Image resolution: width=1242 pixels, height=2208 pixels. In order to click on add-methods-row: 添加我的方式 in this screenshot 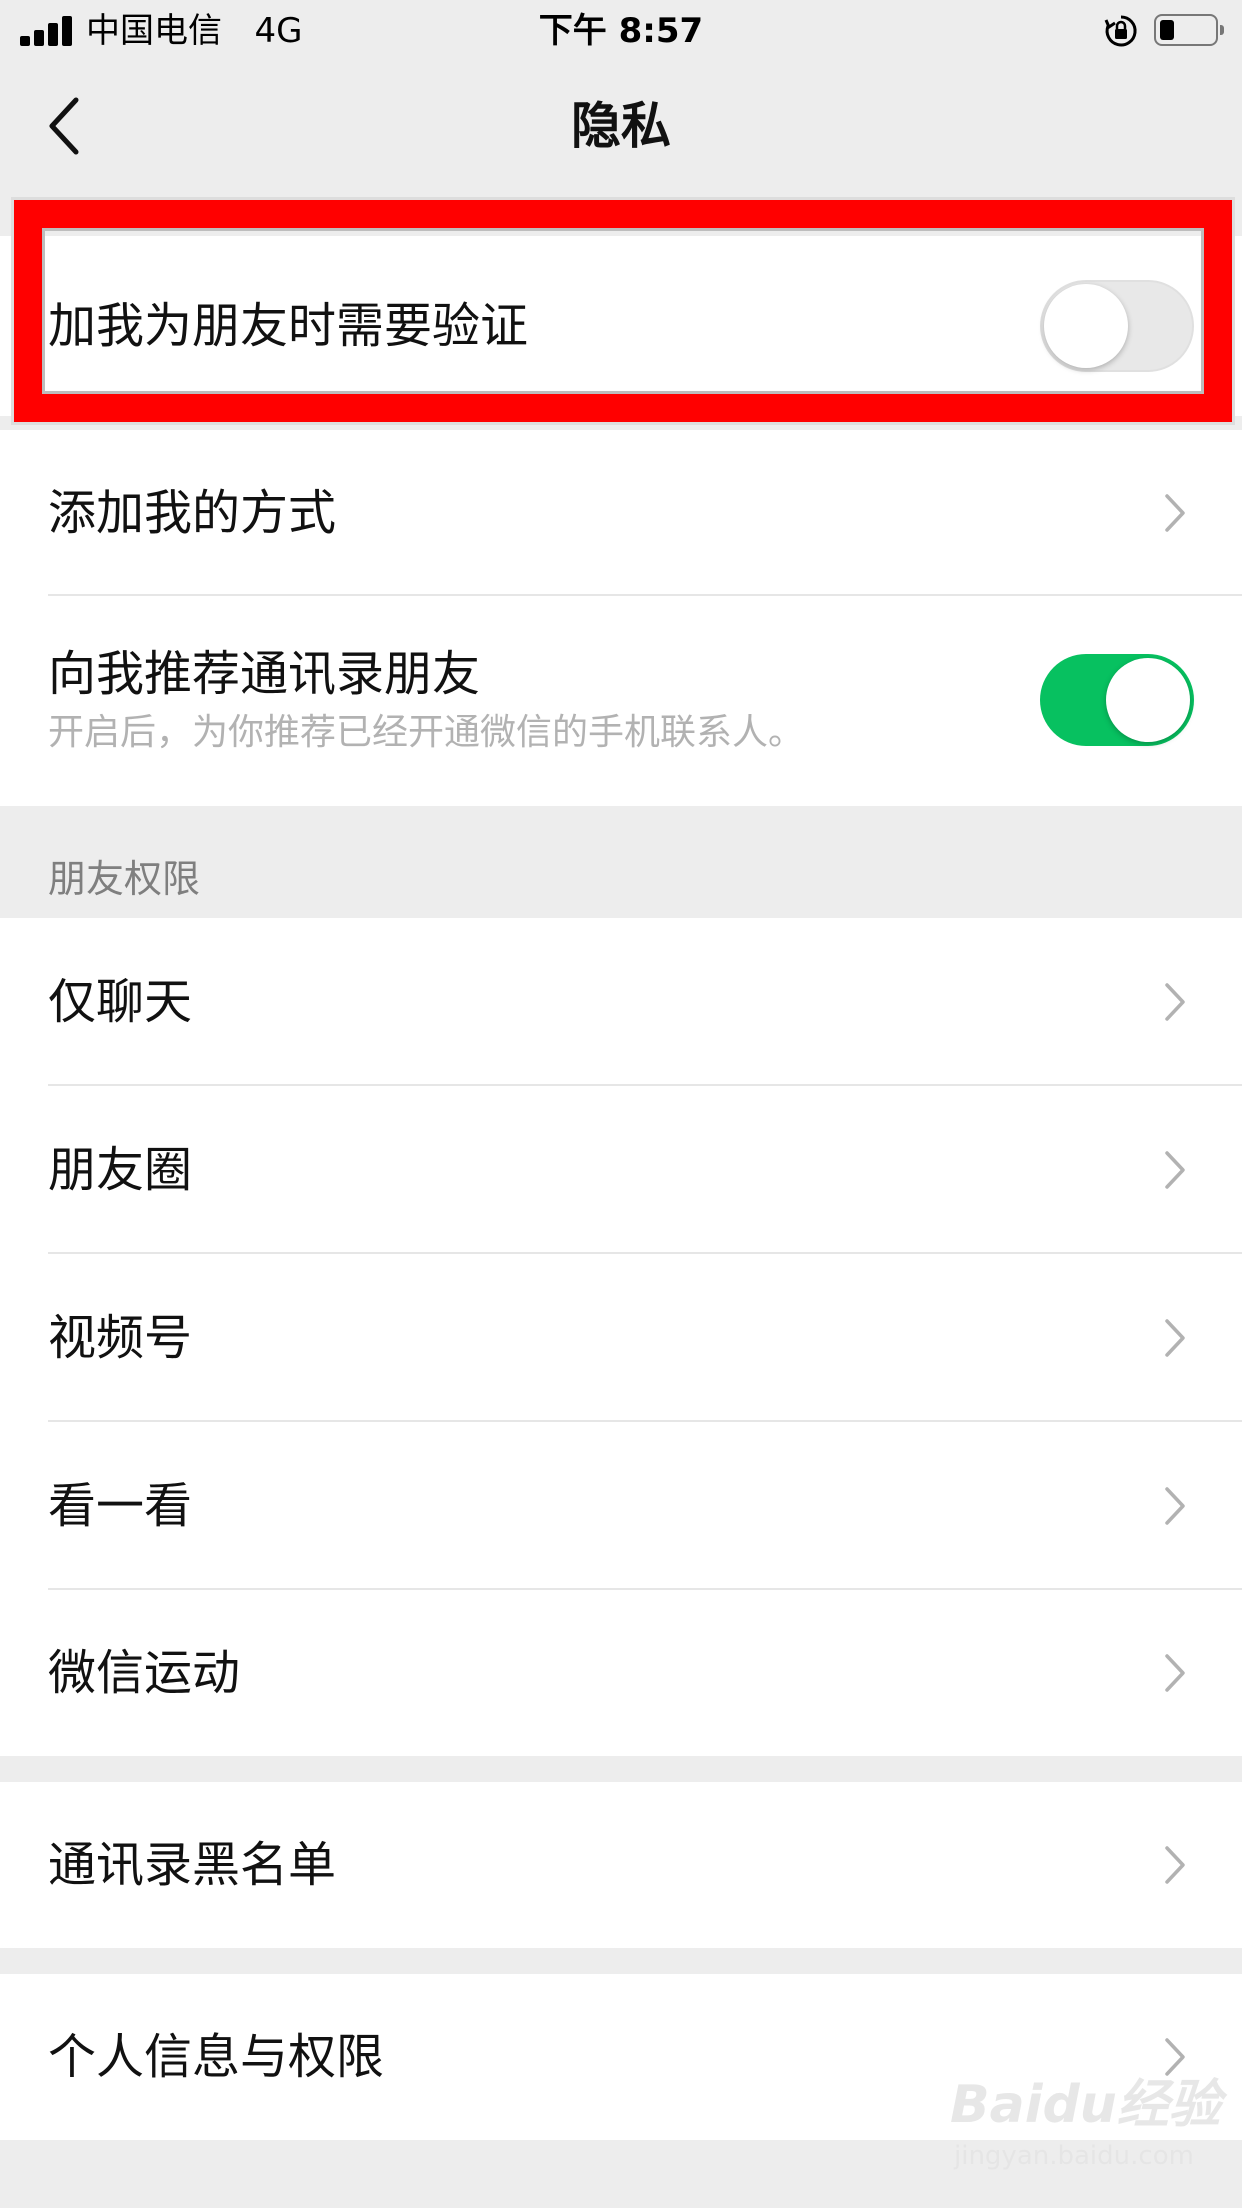, I will do `click(621, 513)`.